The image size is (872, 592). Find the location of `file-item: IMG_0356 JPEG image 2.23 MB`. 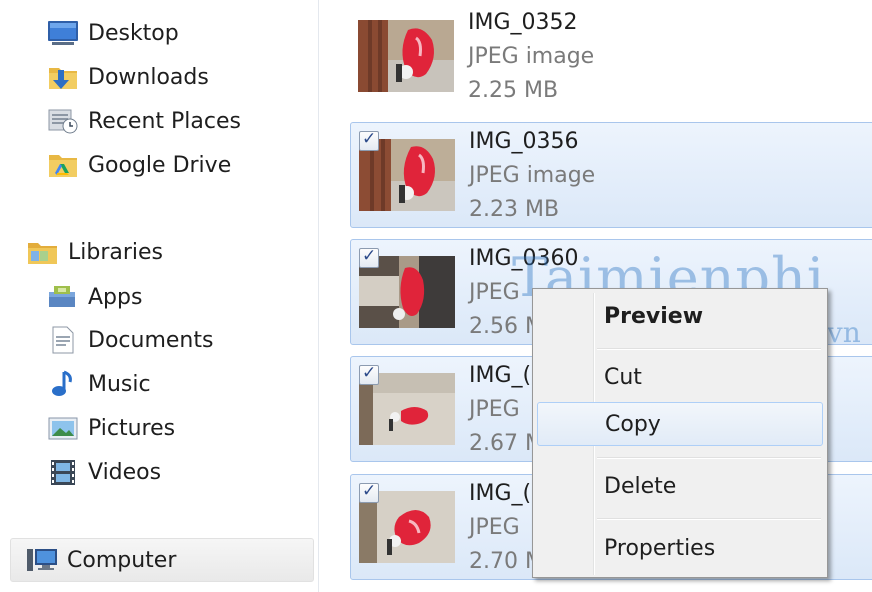

file-item: IMG_0356 JPEG image 2.23 MB is located at coordinates (611, 175).